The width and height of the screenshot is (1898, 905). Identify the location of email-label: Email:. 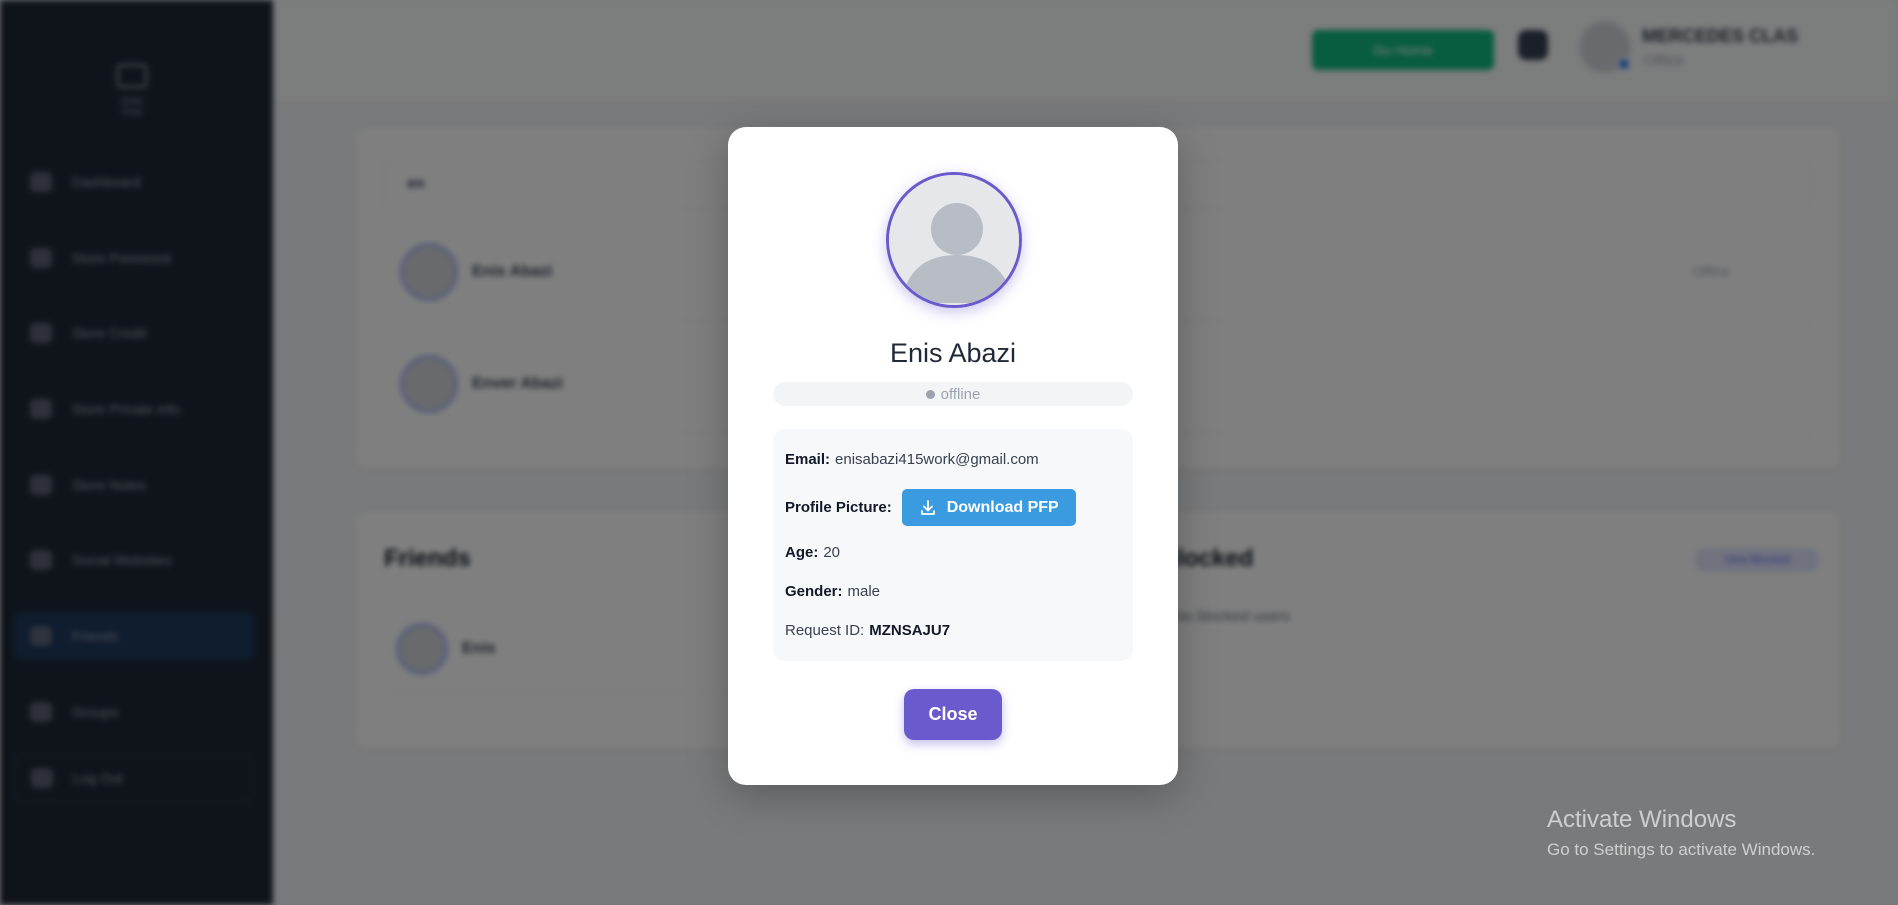
(808, 459).